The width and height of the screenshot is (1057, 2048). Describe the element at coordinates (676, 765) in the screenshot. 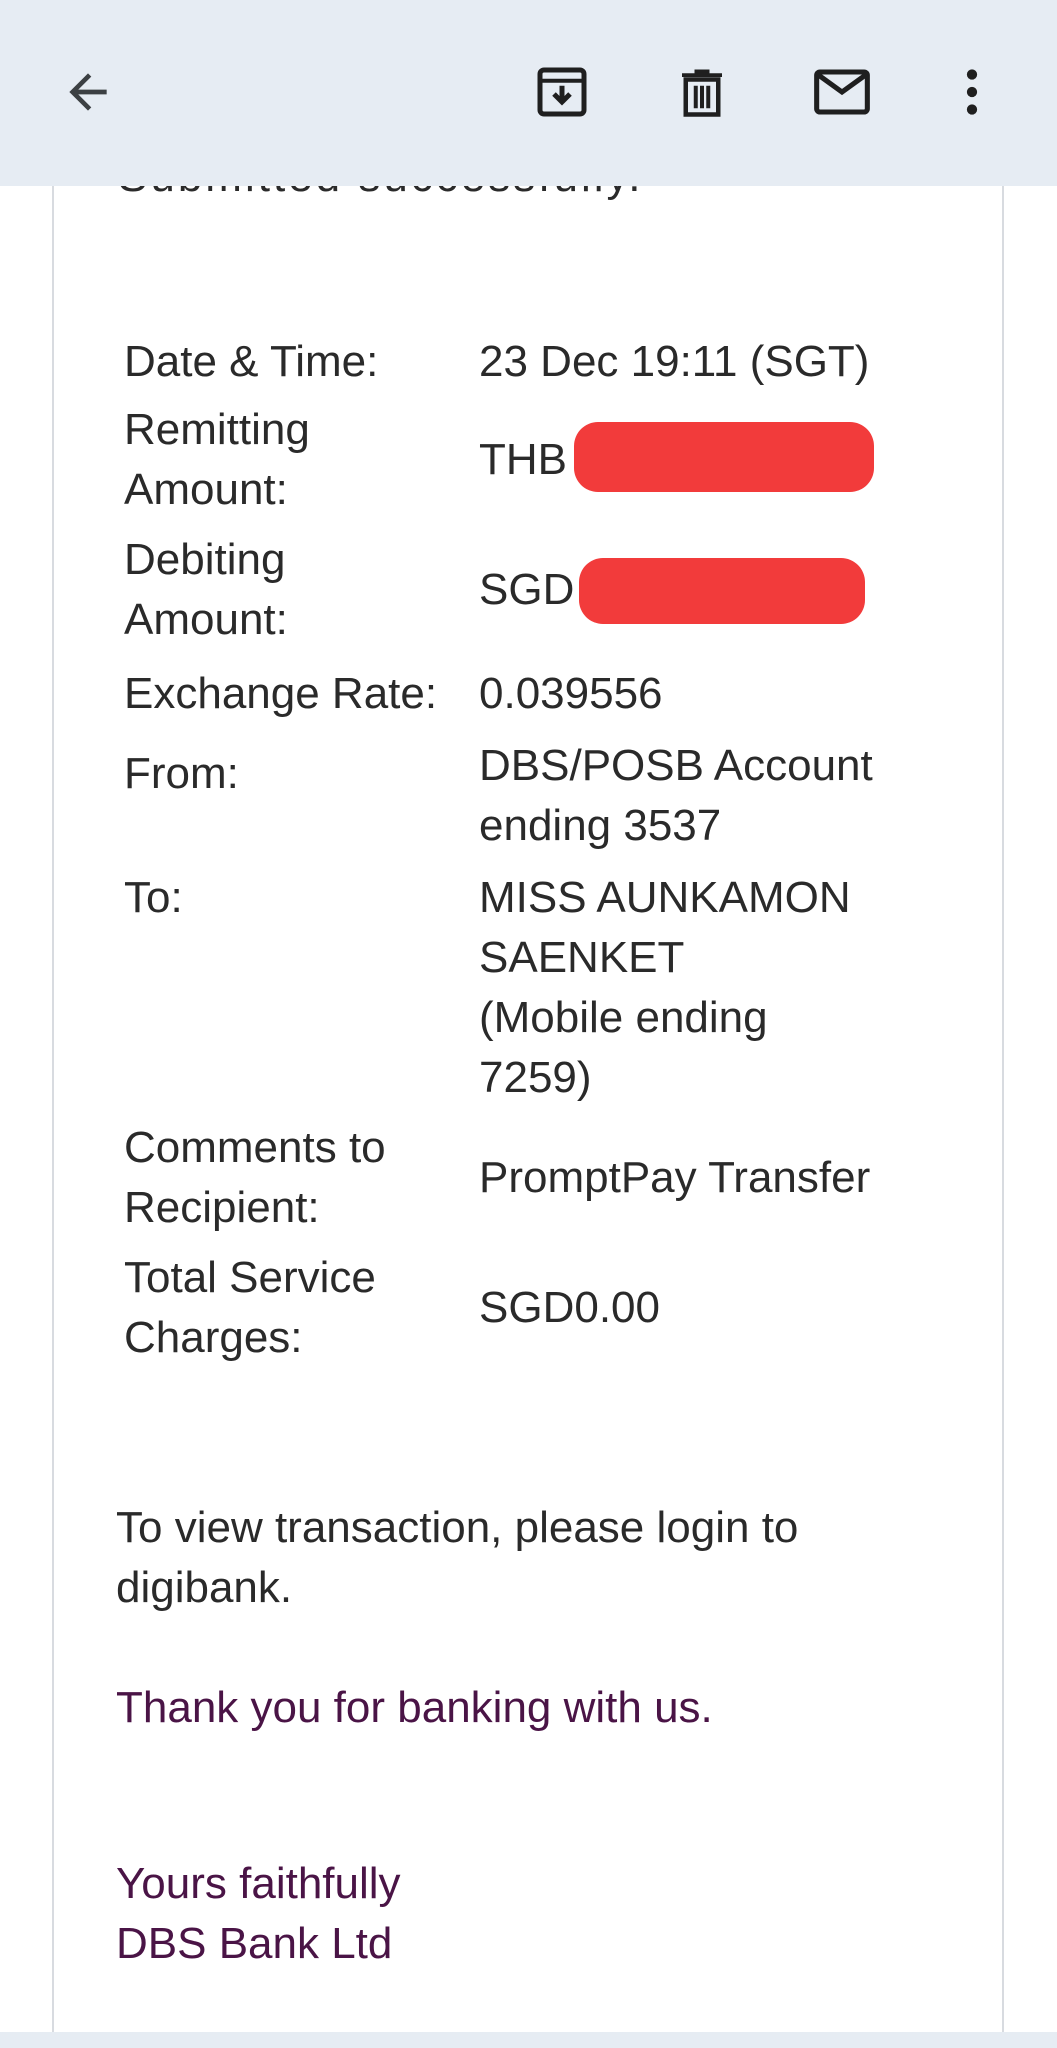

I see `from-value: DBS/POSB Account` at that location.